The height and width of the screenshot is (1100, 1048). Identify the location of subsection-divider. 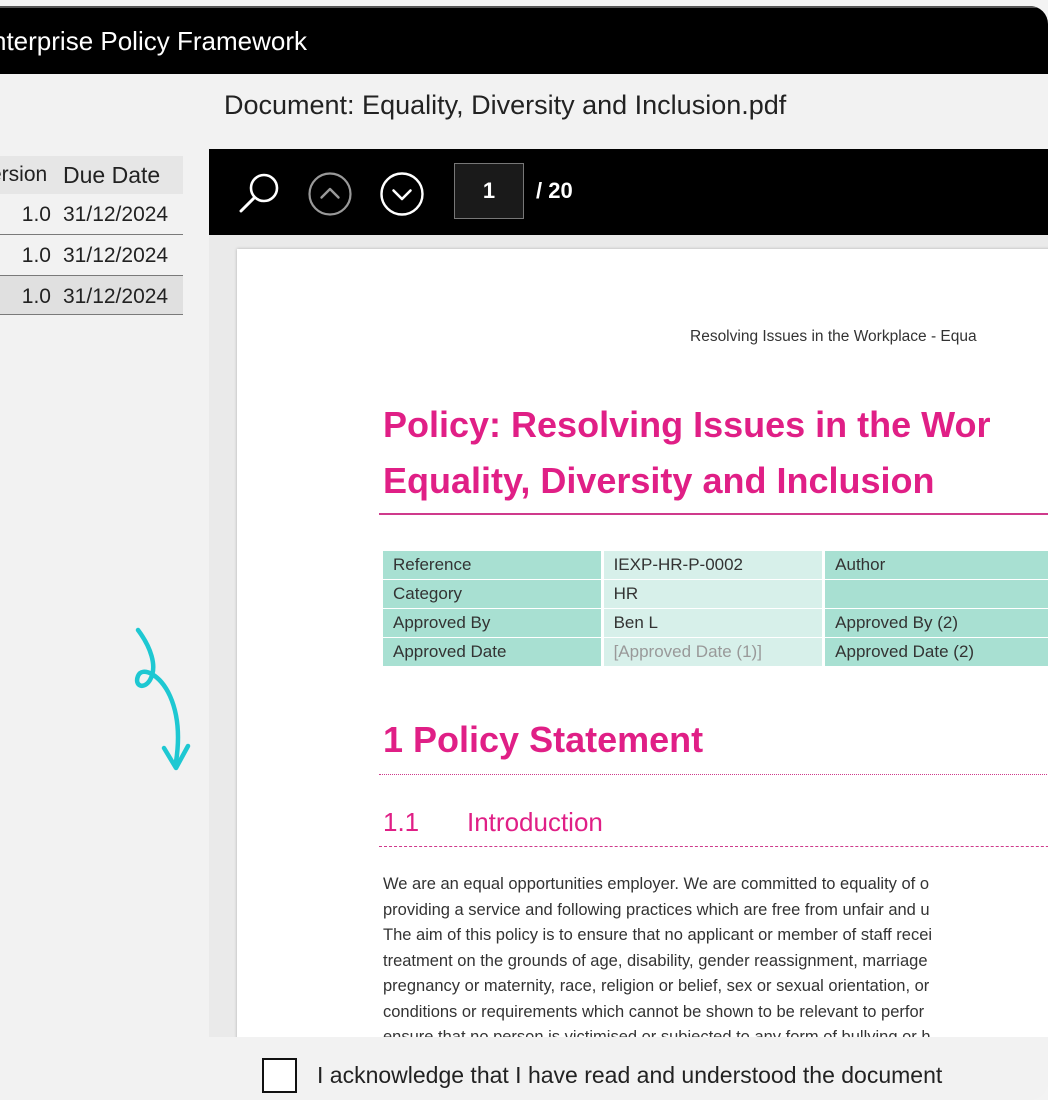
(713, 846).